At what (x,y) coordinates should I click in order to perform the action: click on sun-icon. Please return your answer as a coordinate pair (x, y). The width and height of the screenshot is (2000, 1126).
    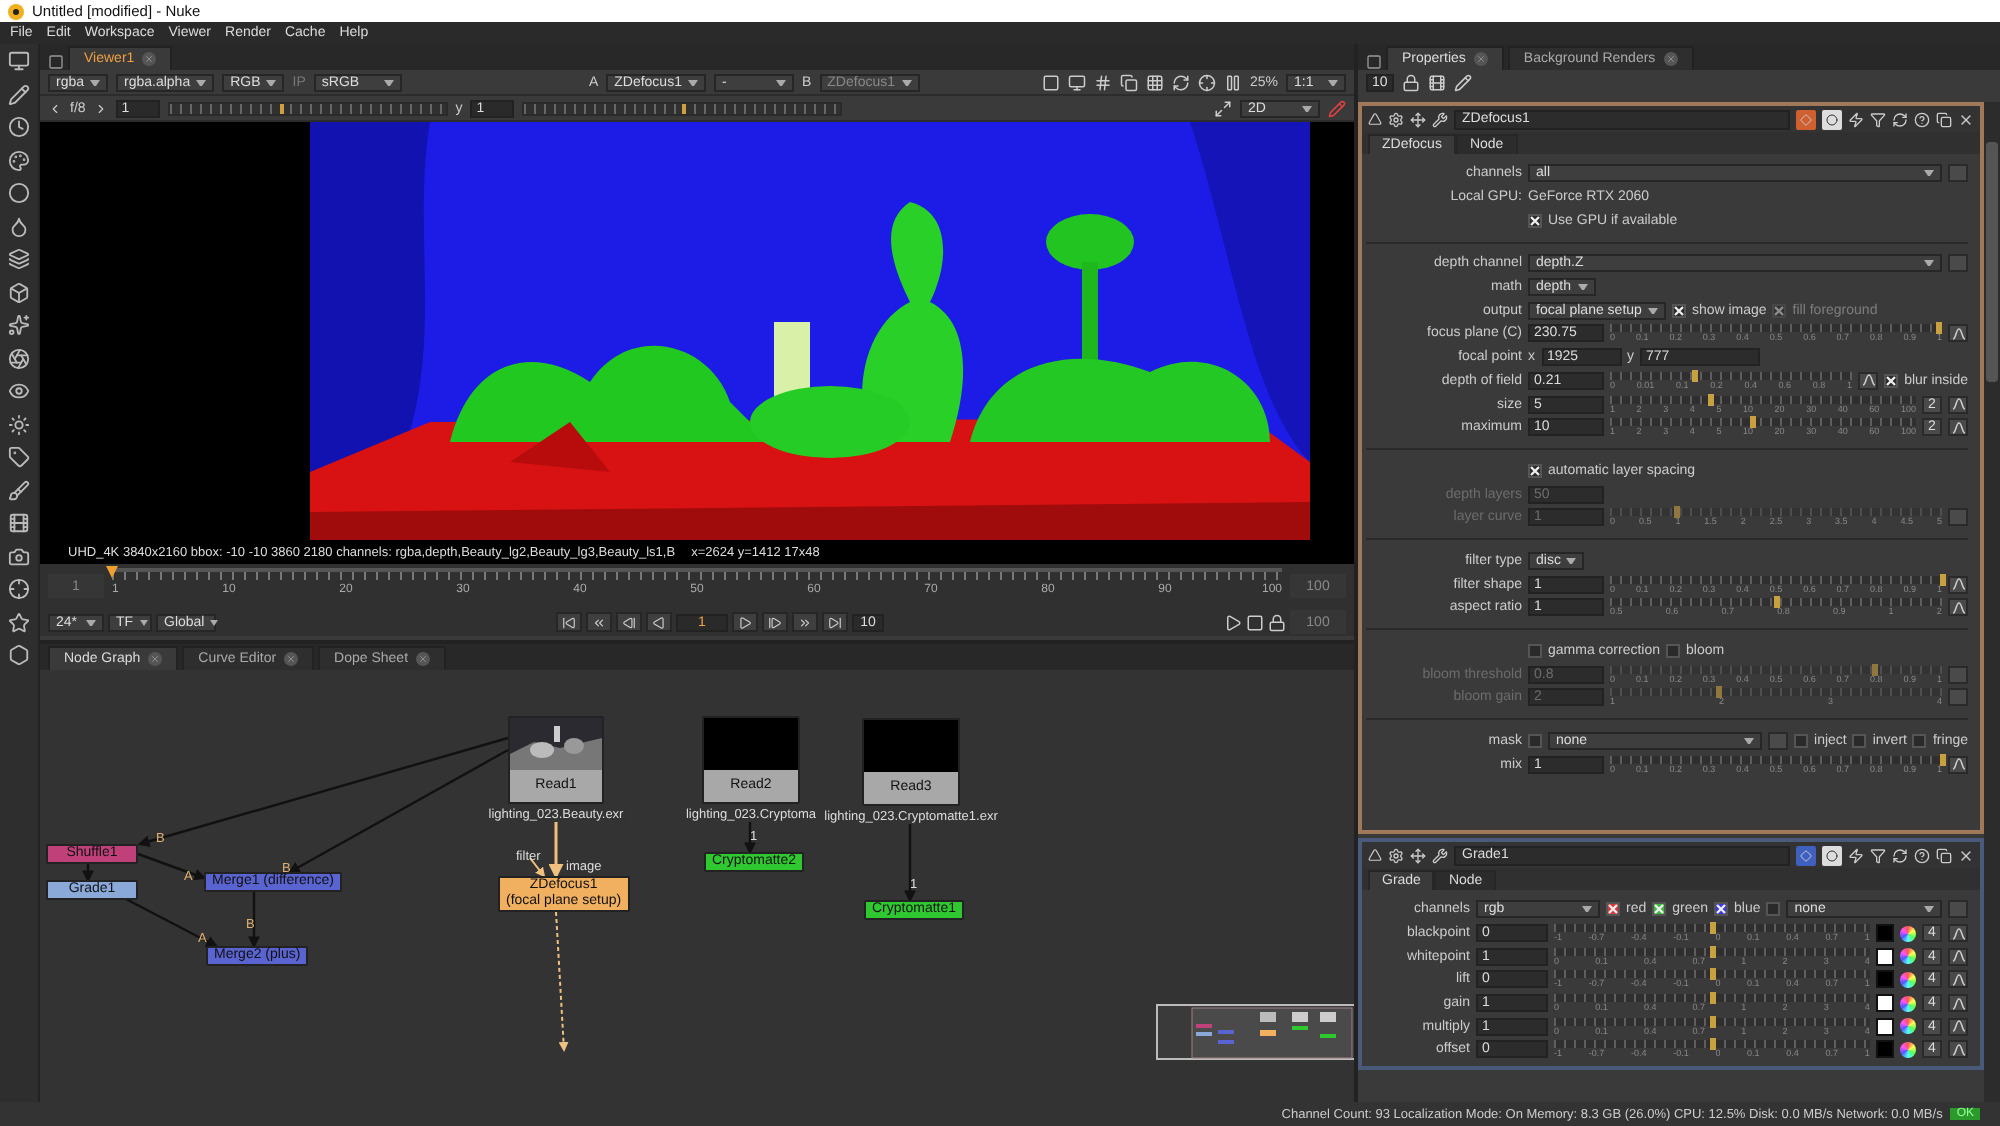
    Looking at the image, I should click on (19, 424).